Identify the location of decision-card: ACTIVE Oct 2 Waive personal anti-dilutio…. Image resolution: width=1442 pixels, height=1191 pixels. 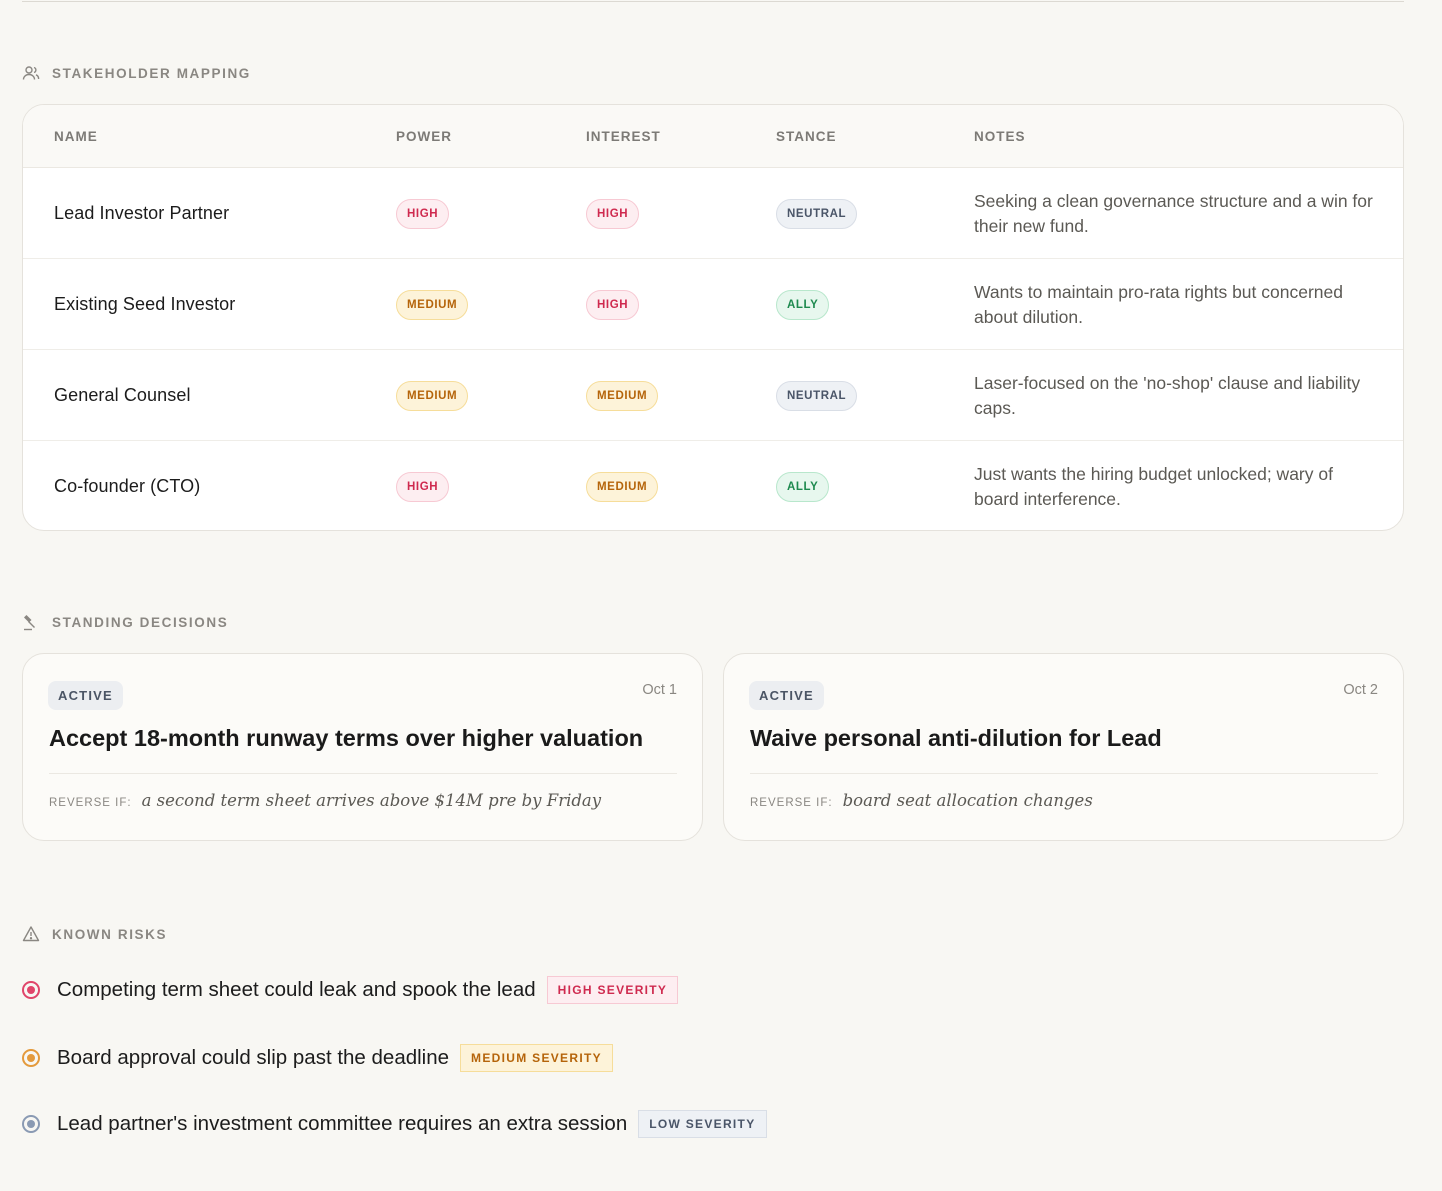
(1063, 747).